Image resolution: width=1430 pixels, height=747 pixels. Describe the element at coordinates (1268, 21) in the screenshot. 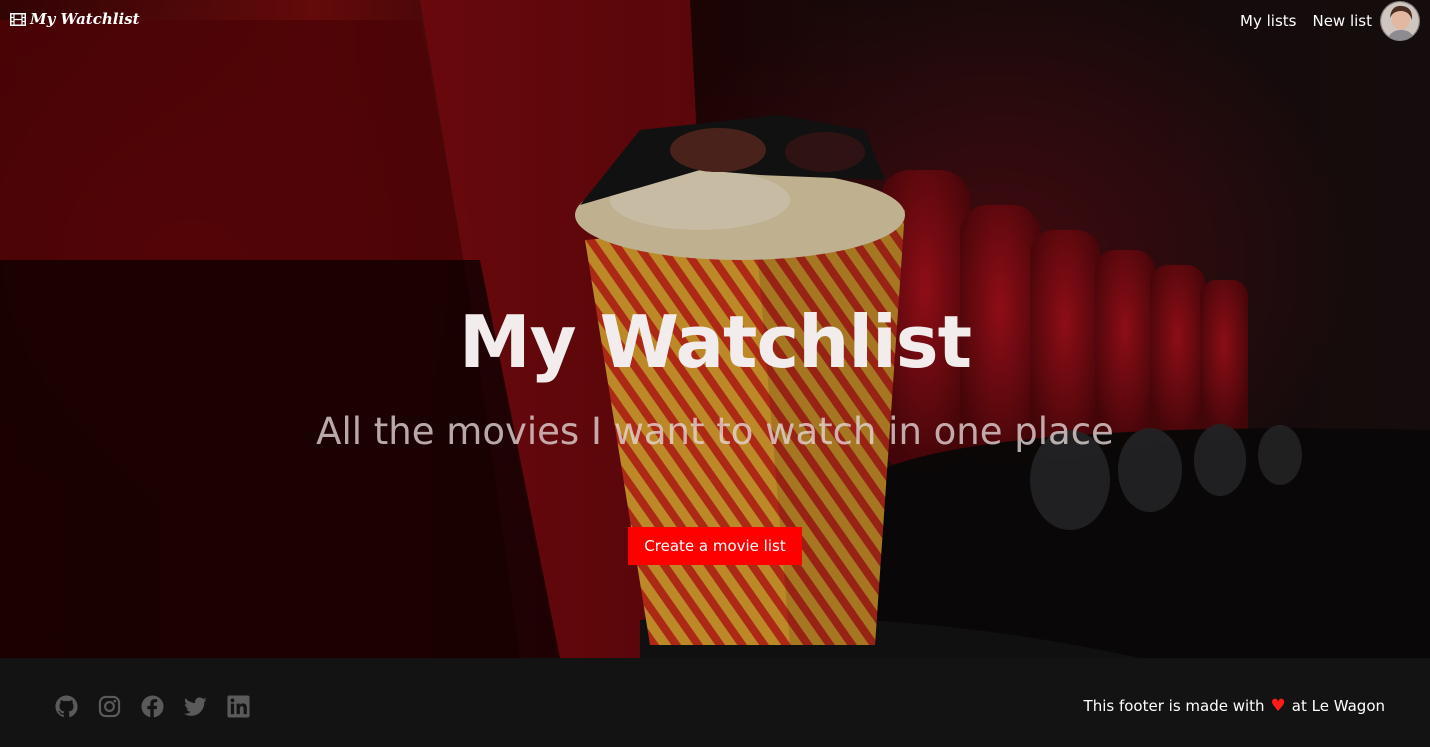

I see `nav-link-my-lists: My lists` at that location.